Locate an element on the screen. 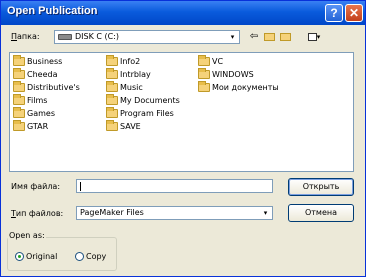 This screenshot has width=366, height=277. filename-label: Имя файла: is located at coordinates (36, 186).